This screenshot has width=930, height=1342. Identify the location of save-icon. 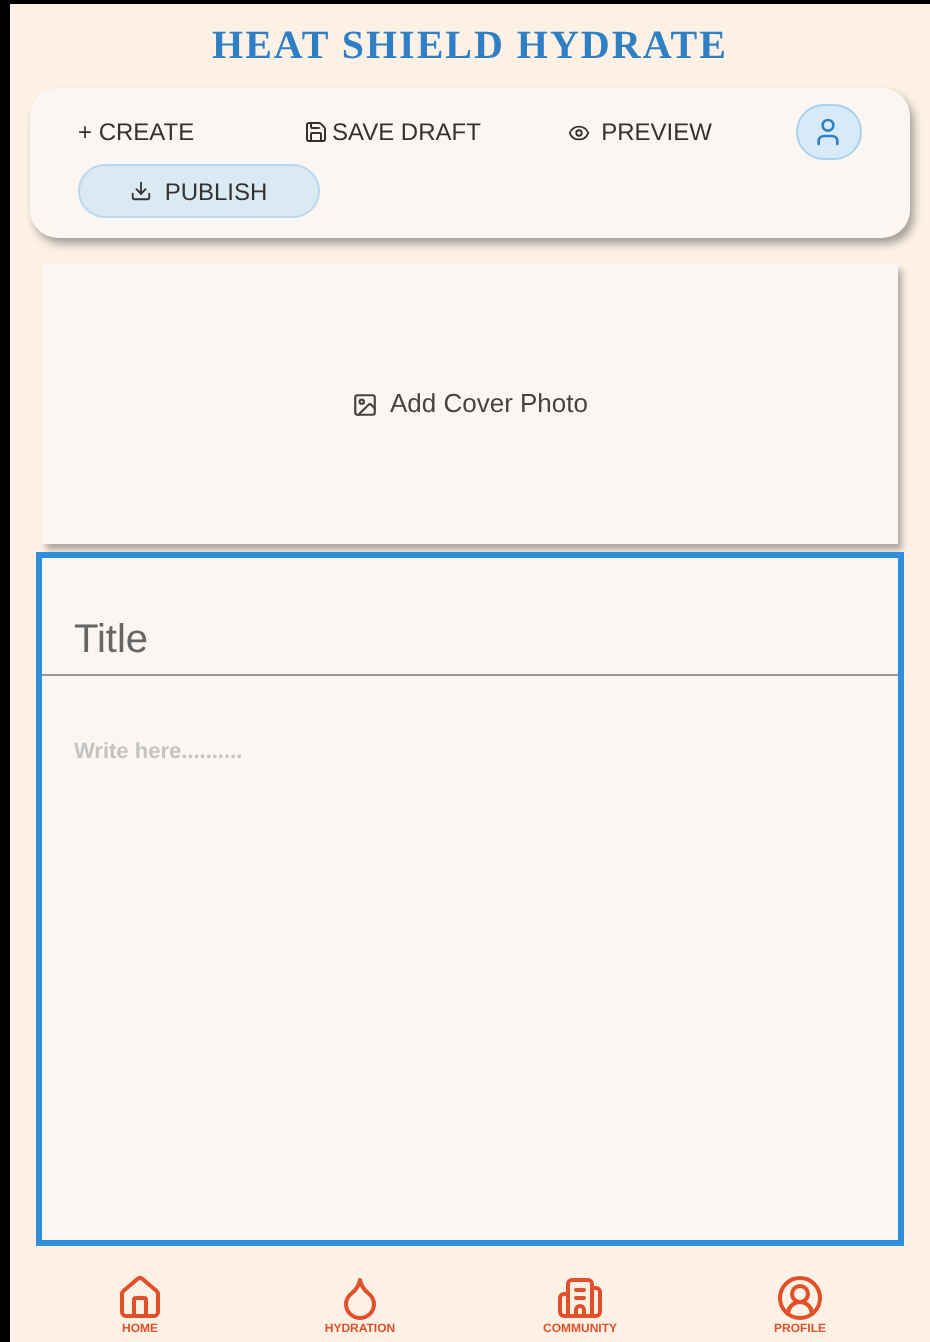
(315, 132).